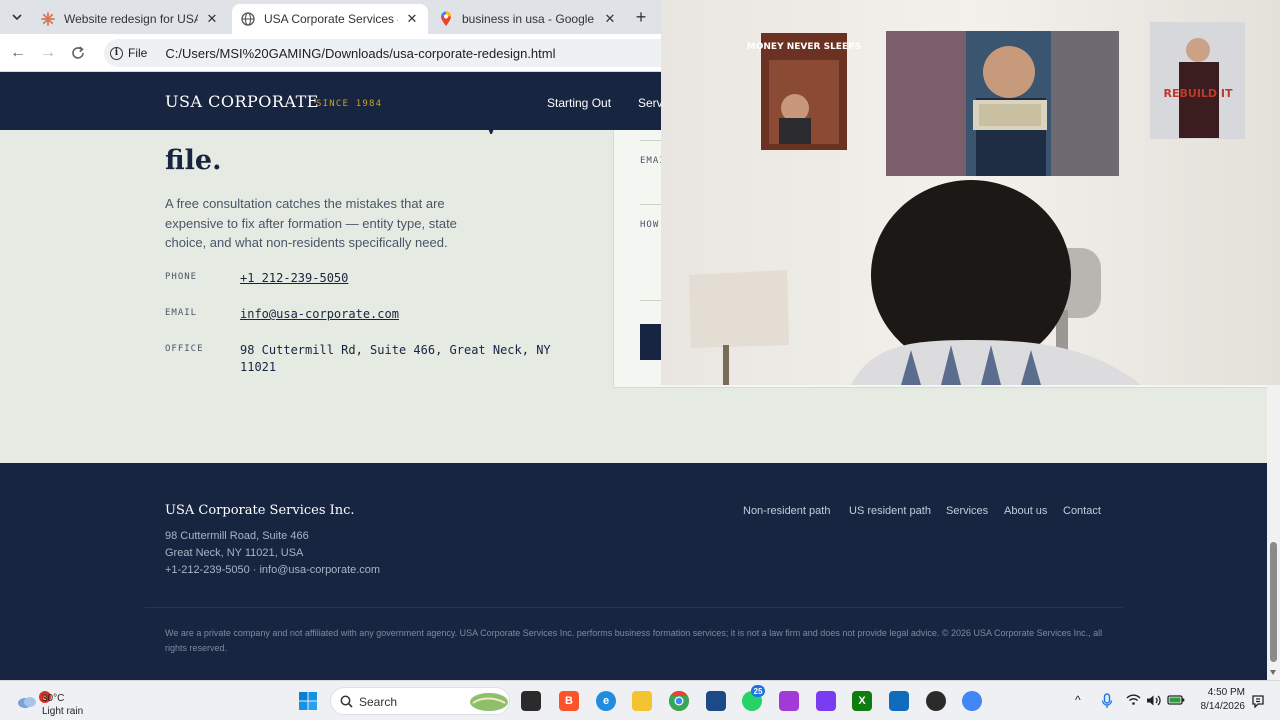 Image resolution: width=1280 pixels, height=720 pixels. Describe the element at coordinates (1002, 103) in the screenshot. I see `poster-center` at that location.